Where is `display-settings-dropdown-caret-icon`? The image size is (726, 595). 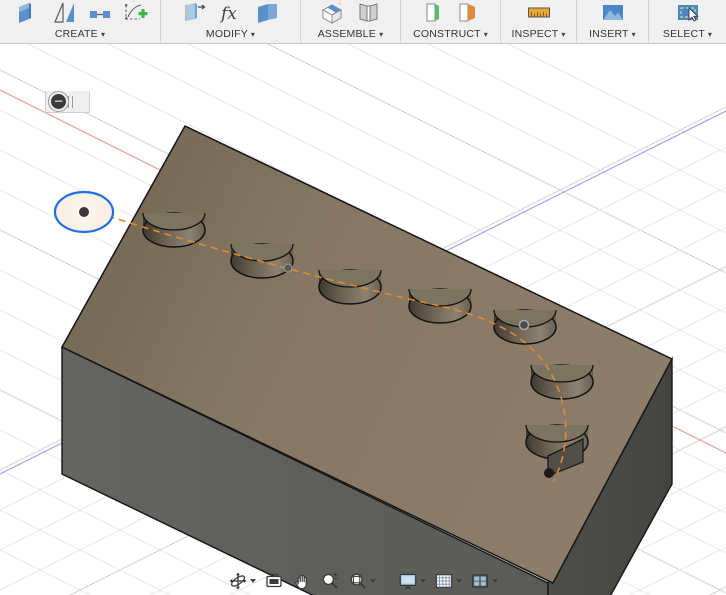
display-settings-dropdown-caret-icon is located at coordinates (423, 581).